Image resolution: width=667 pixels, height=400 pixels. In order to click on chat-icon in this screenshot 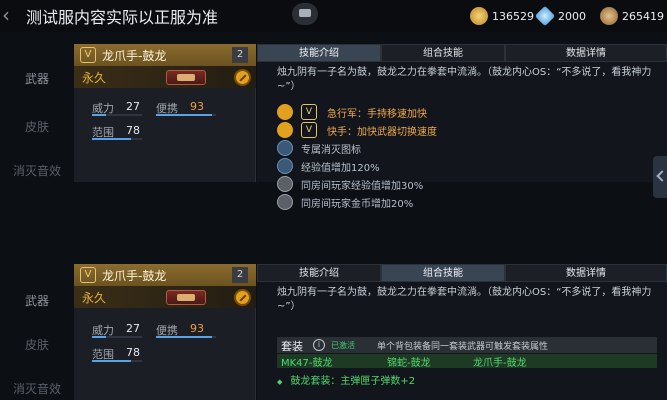, I will do `click(305, 14)`.